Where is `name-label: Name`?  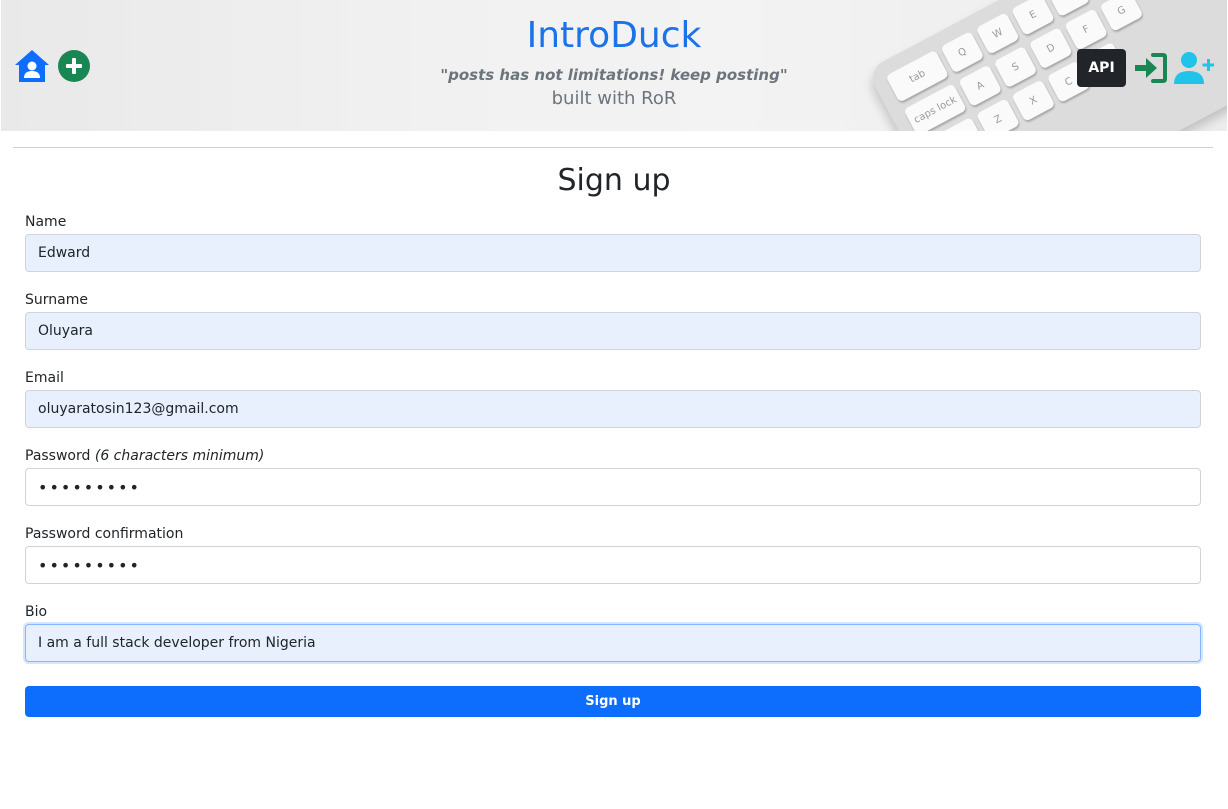
name-label: Name is located at coordinates (46, 222).